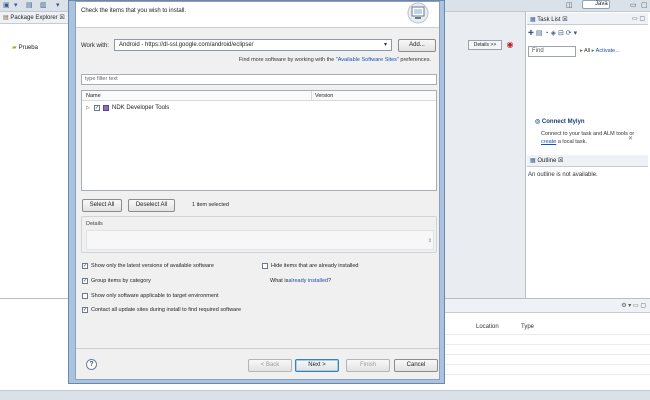  Describe the element at coordinates (416, 365) in the screenshot. I see `cancel-button: Cancel` at that location.